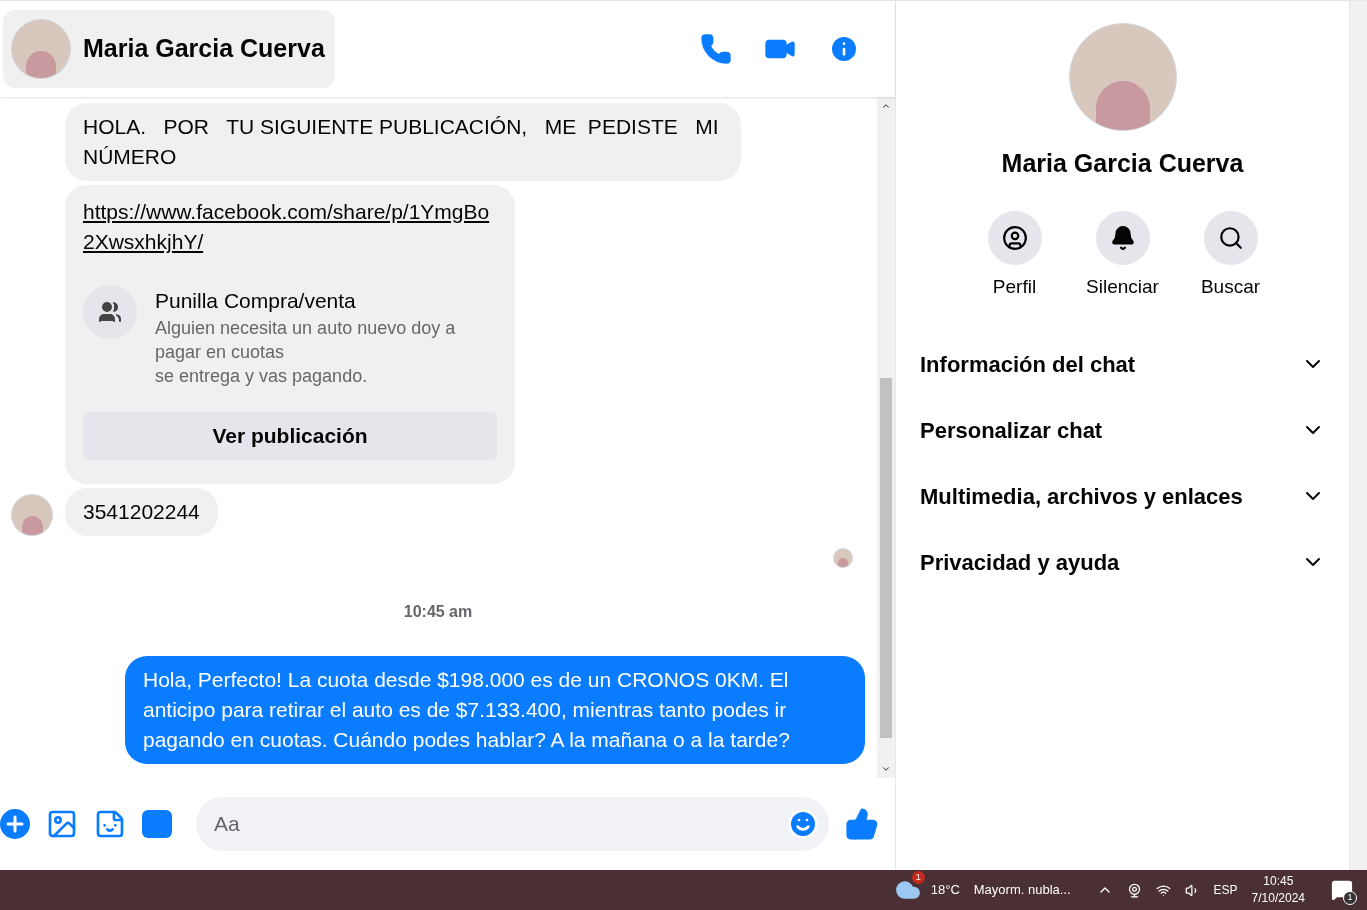 This screenshot has width=1367, height=910. What do you see at coordinates (716, 49) in the screenshot?
I see `phone-icon` at bounding box center [716, 49].